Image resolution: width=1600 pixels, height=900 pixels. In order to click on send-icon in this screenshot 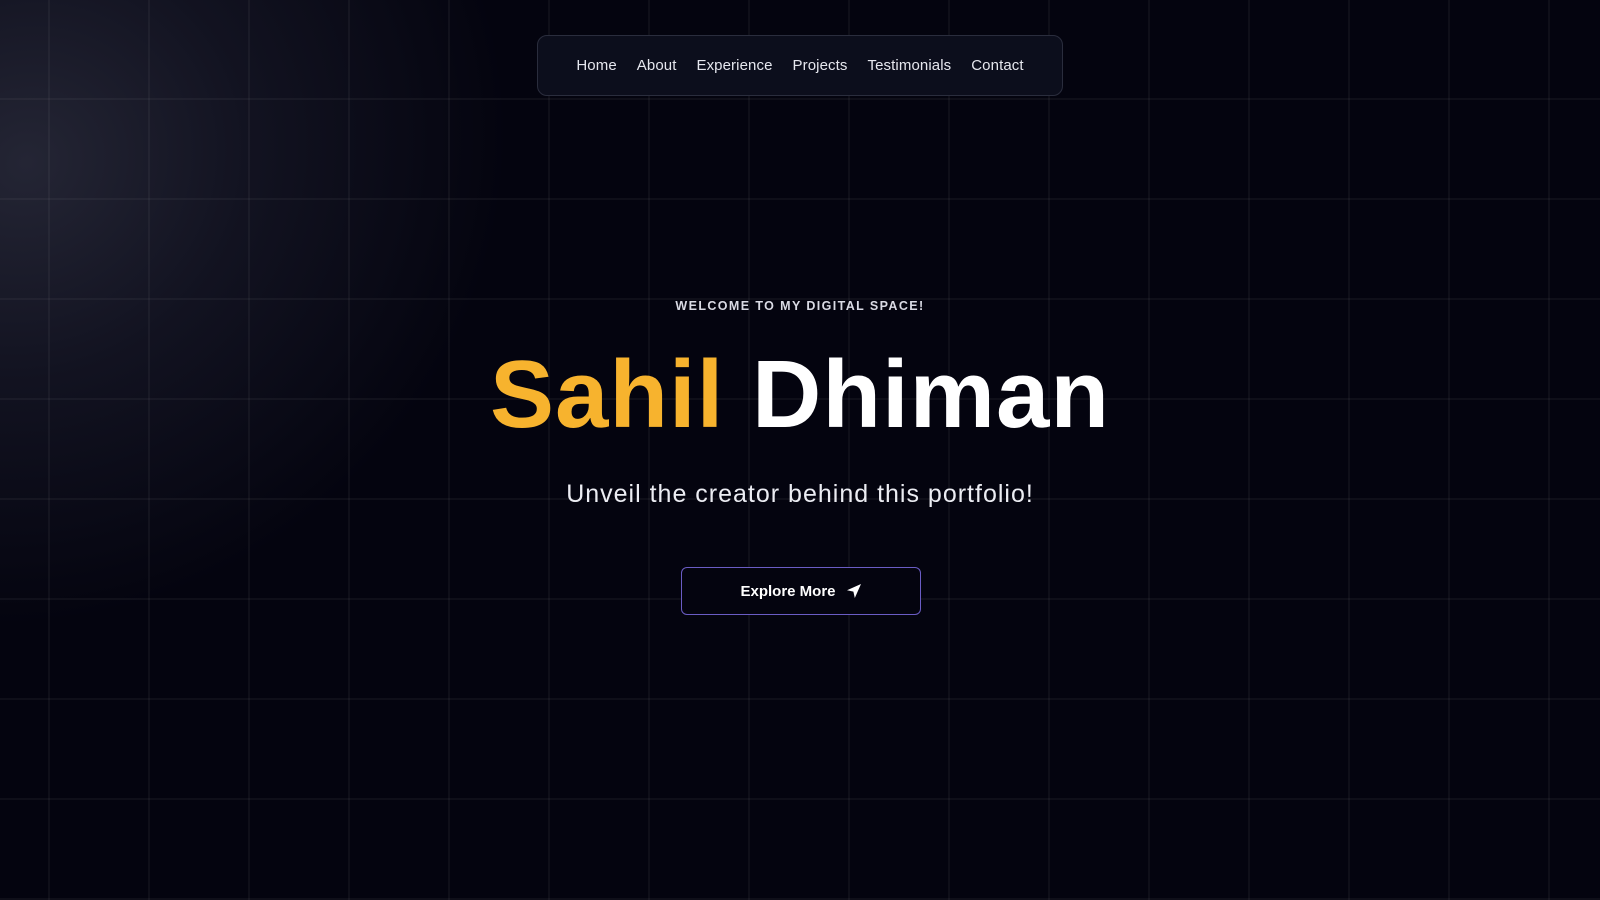, I will do `click(854, 591)`.